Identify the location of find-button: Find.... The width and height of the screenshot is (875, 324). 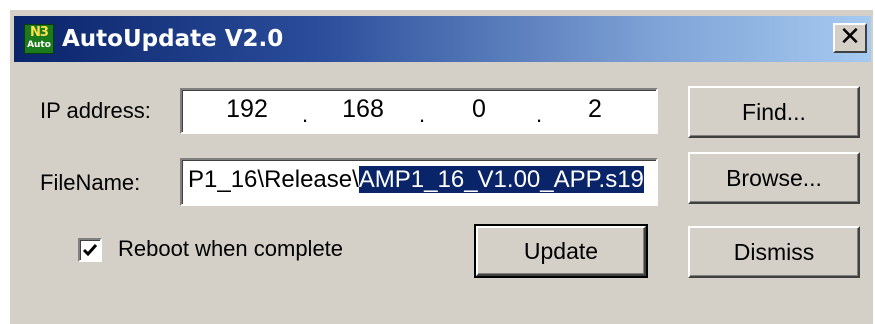
(774, 112).